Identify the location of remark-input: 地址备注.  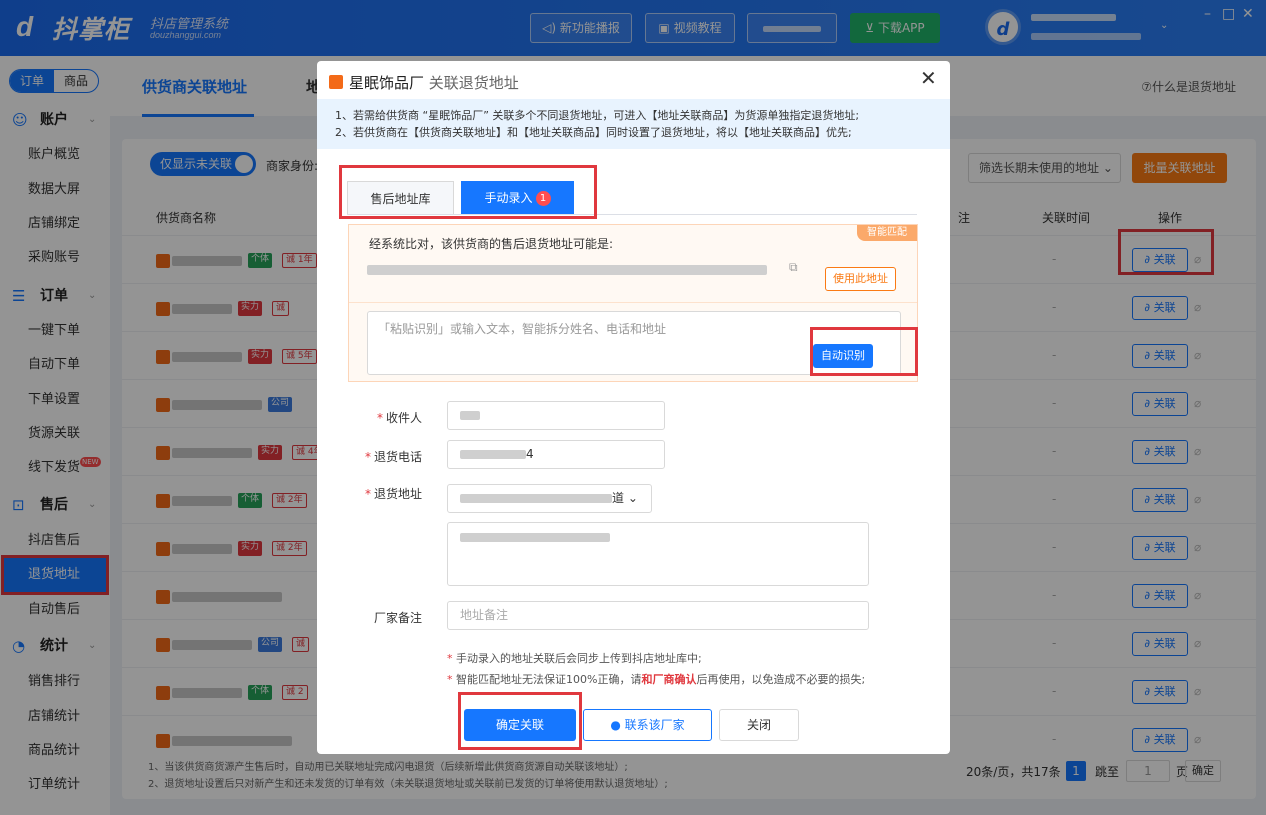
(658, 615).